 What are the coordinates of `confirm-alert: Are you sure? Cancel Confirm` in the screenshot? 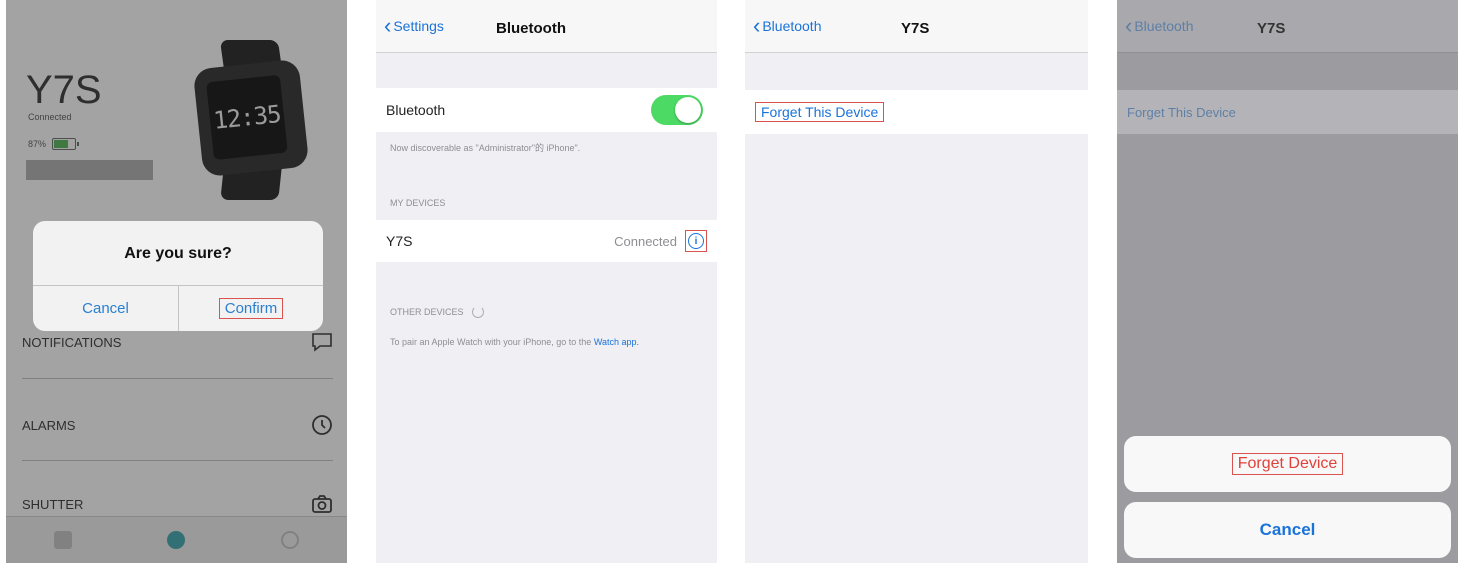 It's located at (178, 276).